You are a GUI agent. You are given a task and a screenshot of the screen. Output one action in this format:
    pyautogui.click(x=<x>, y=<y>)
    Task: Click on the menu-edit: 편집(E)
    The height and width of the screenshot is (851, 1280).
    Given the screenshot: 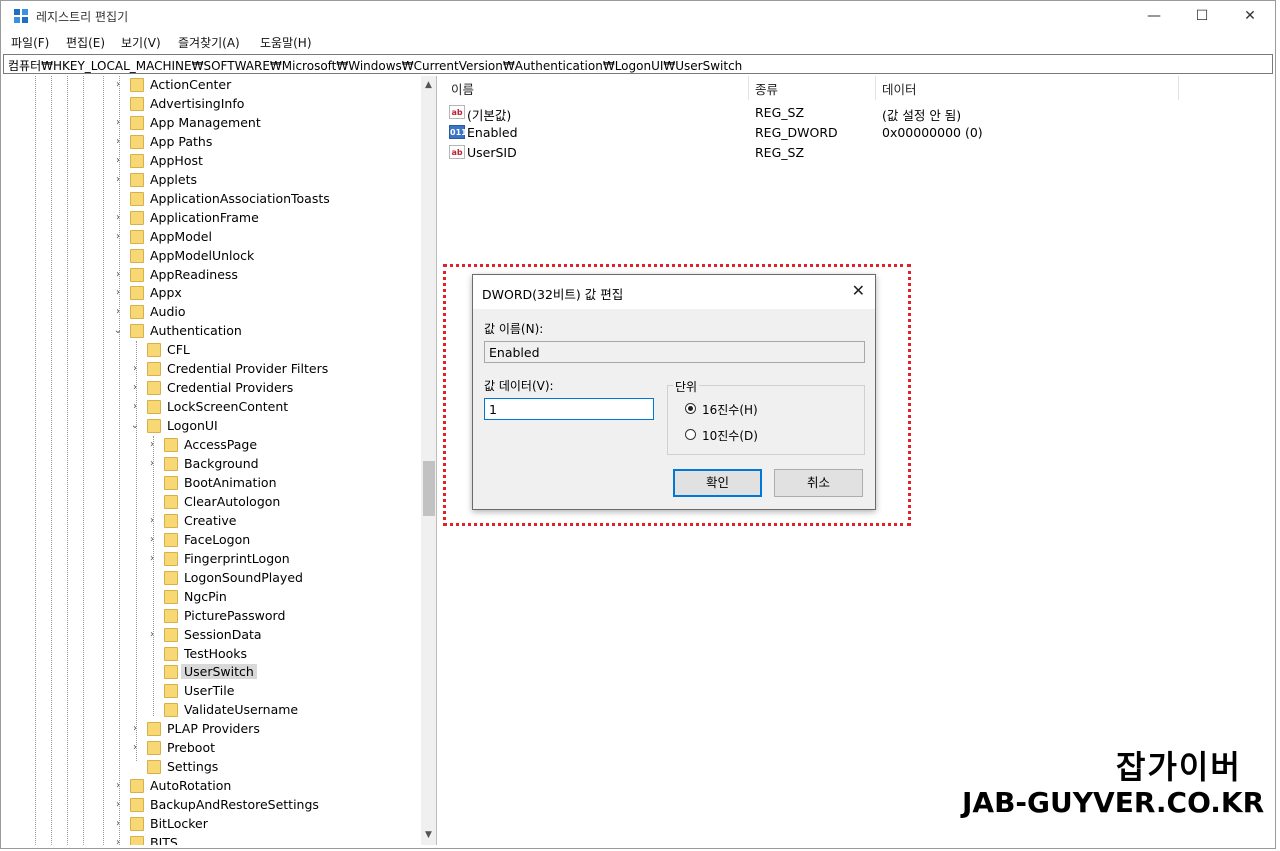 What is the action you would take?
    pyautogui.click(x=85, y=42)
    